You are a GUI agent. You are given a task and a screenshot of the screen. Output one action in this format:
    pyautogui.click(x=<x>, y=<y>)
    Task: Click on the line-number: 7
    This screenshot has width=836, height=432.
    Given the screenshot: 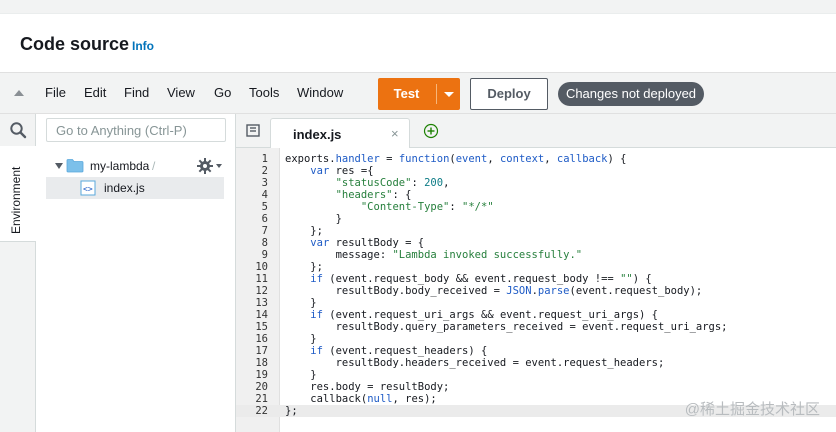 What is the action you would take?
    pyautogui.click(x=264, y=231)
    